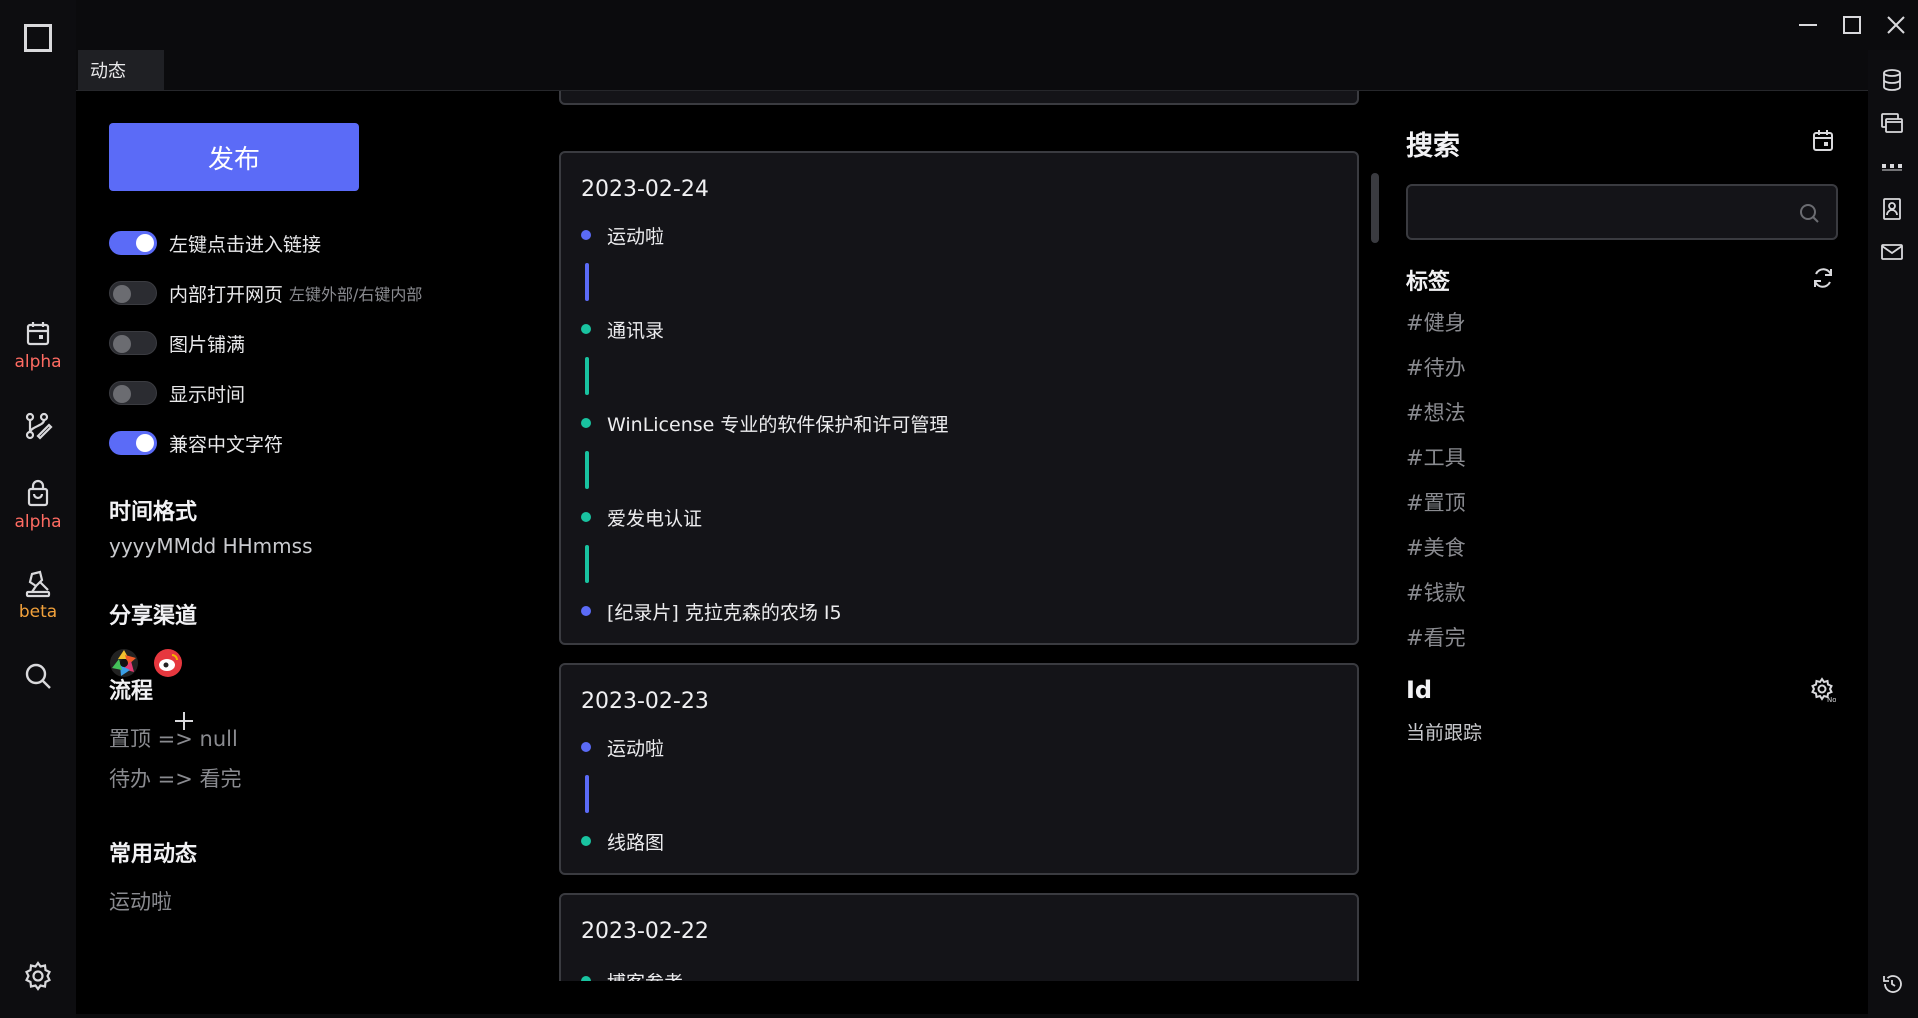 The width and height of the screenshot is (1918, 1018). What do you see at coordinates (173, 738) in the screenshot?
I see `flow-item: 置顶 => null` at bounding box center [173, 738].